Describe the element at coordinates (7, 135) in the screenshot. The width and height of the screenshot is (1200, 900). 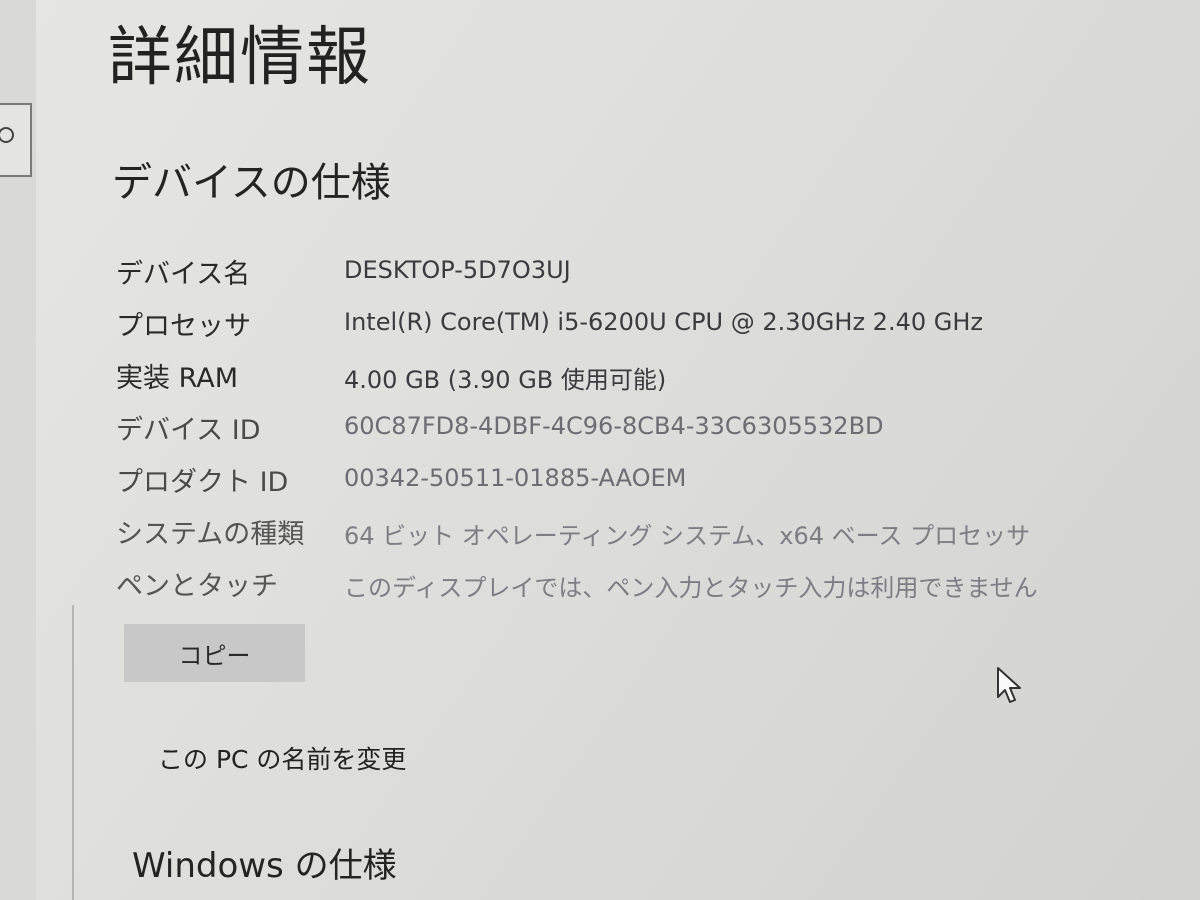
I see `search-icon` at that location.